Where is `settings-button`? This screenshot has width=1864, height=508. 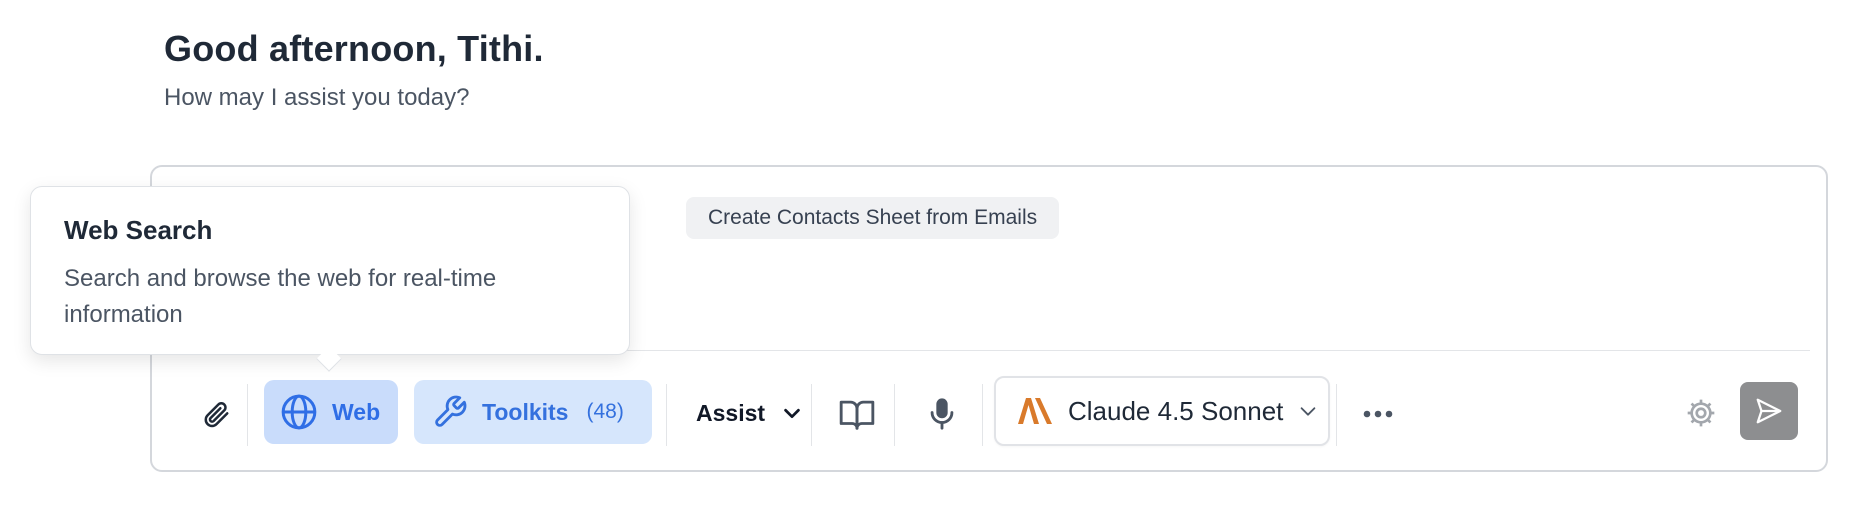
settings-button is located at coordinates (1701, 413).